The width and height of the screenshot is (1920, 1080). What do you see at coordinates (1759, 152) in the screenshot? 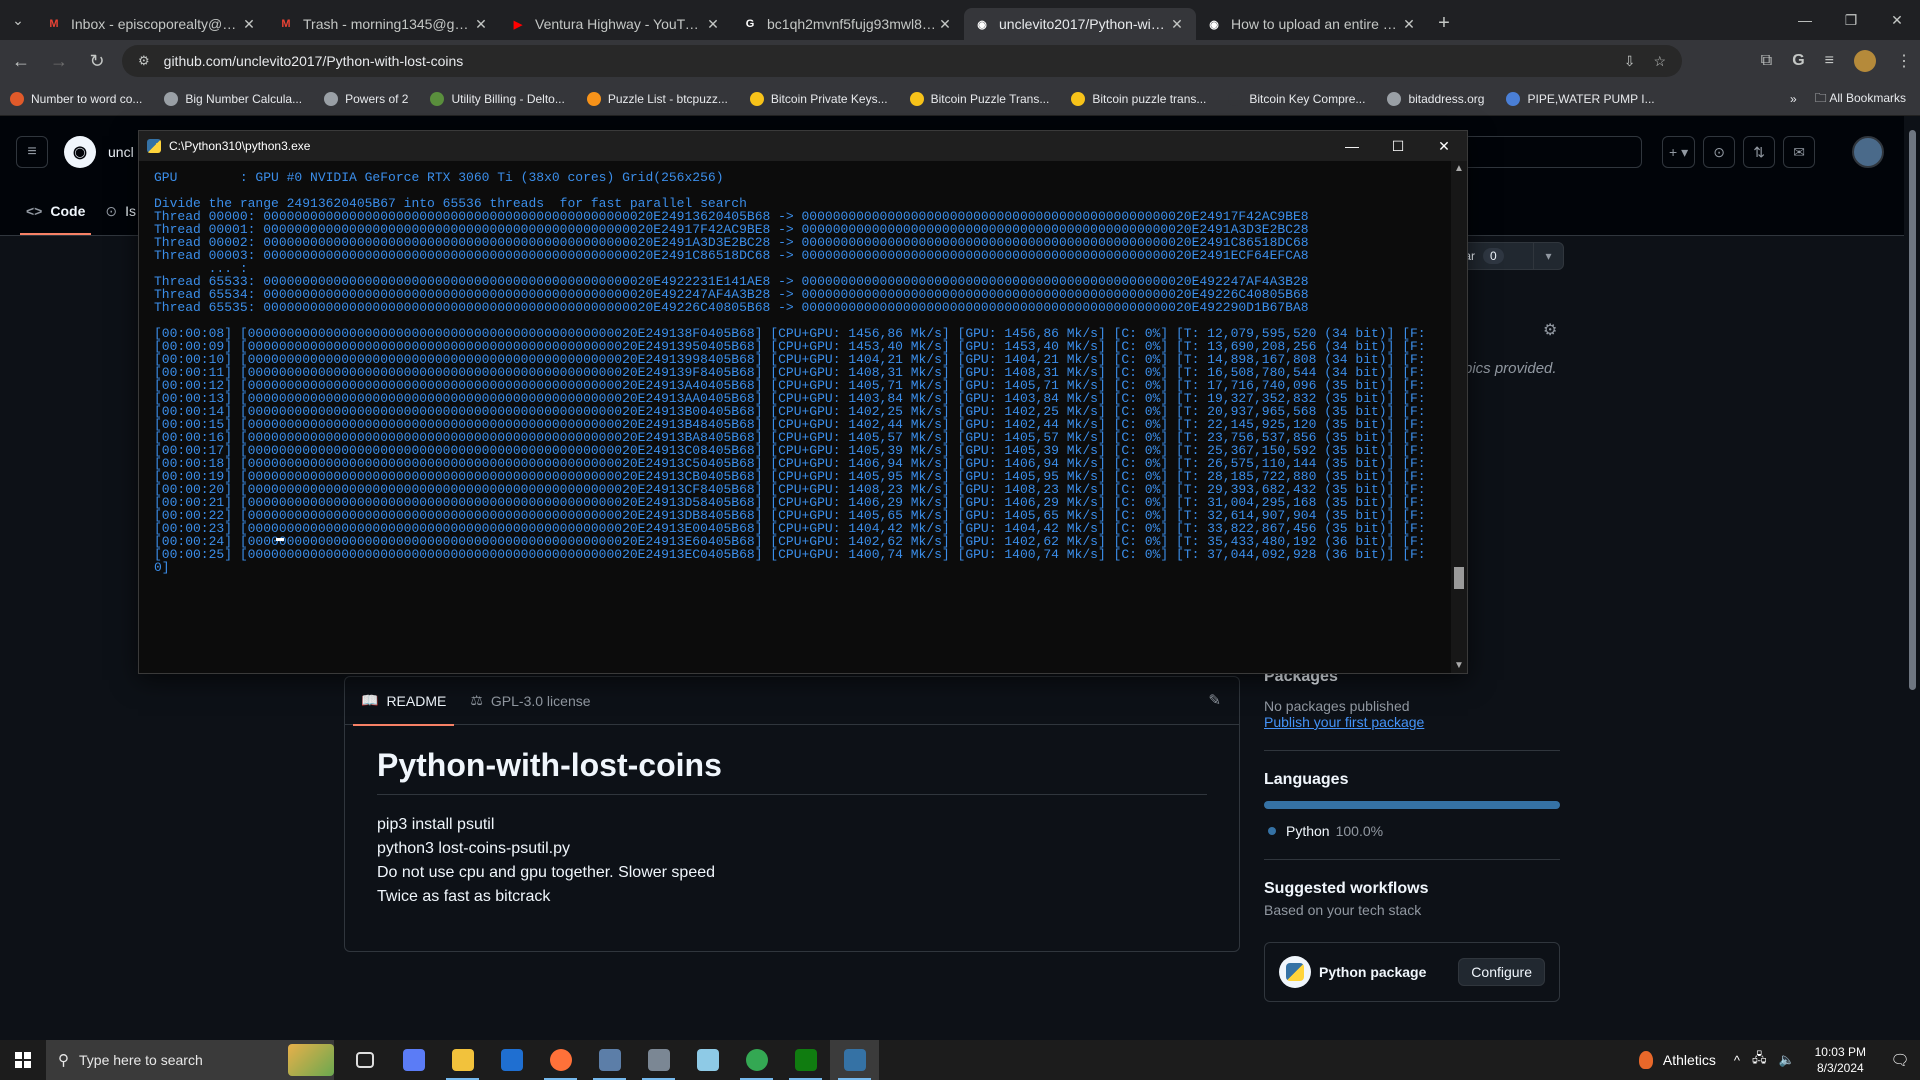
I see `pull-requests-icon: ⇅` at bounding box center [1759, 152].